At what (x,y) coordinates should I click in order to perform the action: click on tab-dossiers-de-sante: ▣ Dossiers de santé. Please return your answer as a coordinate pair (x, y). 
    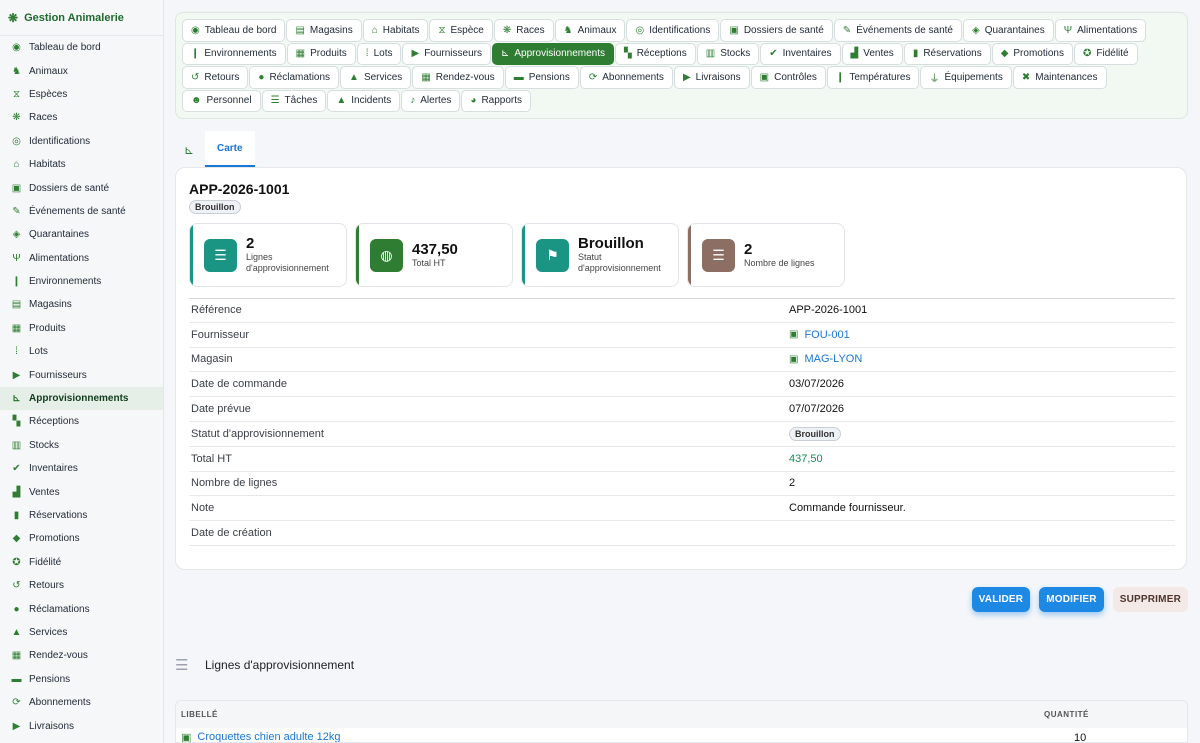
    Looking at the image, I should click on (776, 30).